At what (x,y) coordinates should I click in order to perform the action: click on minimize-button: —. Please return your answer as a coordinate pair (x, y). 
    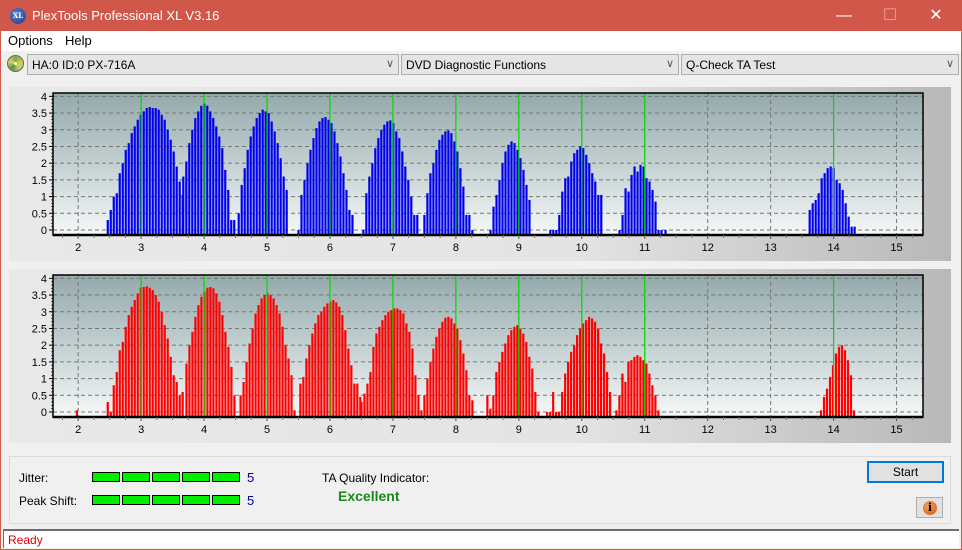
    Looking at the image, I should click on (844, 16).